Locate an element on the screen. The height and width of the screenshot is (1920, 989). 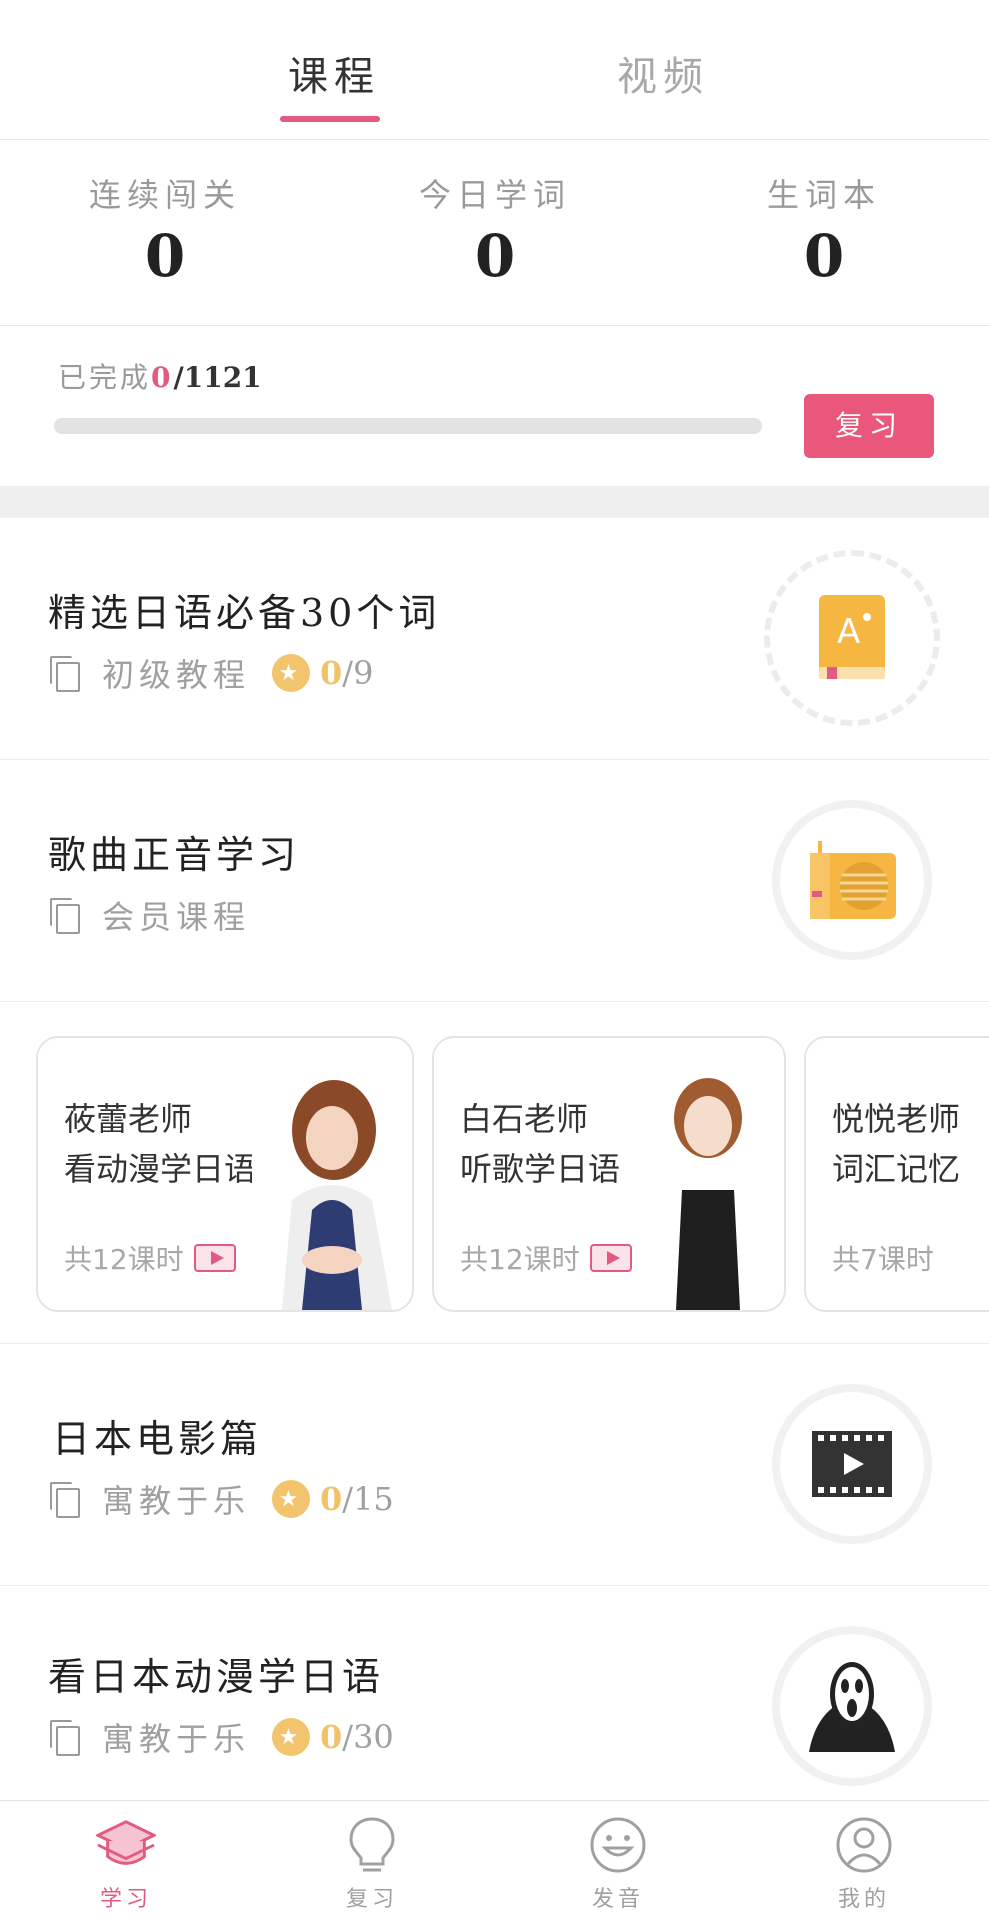
active-tab-indicator is located at coordinates (330, 119).